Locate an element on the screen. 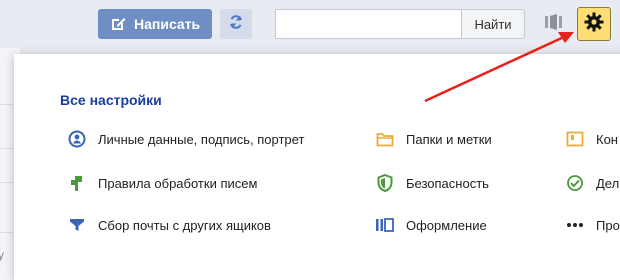 The height and width of the screenshot is (280, 620). all-settings-link: Все настройки is located at coordinates (111, 100).